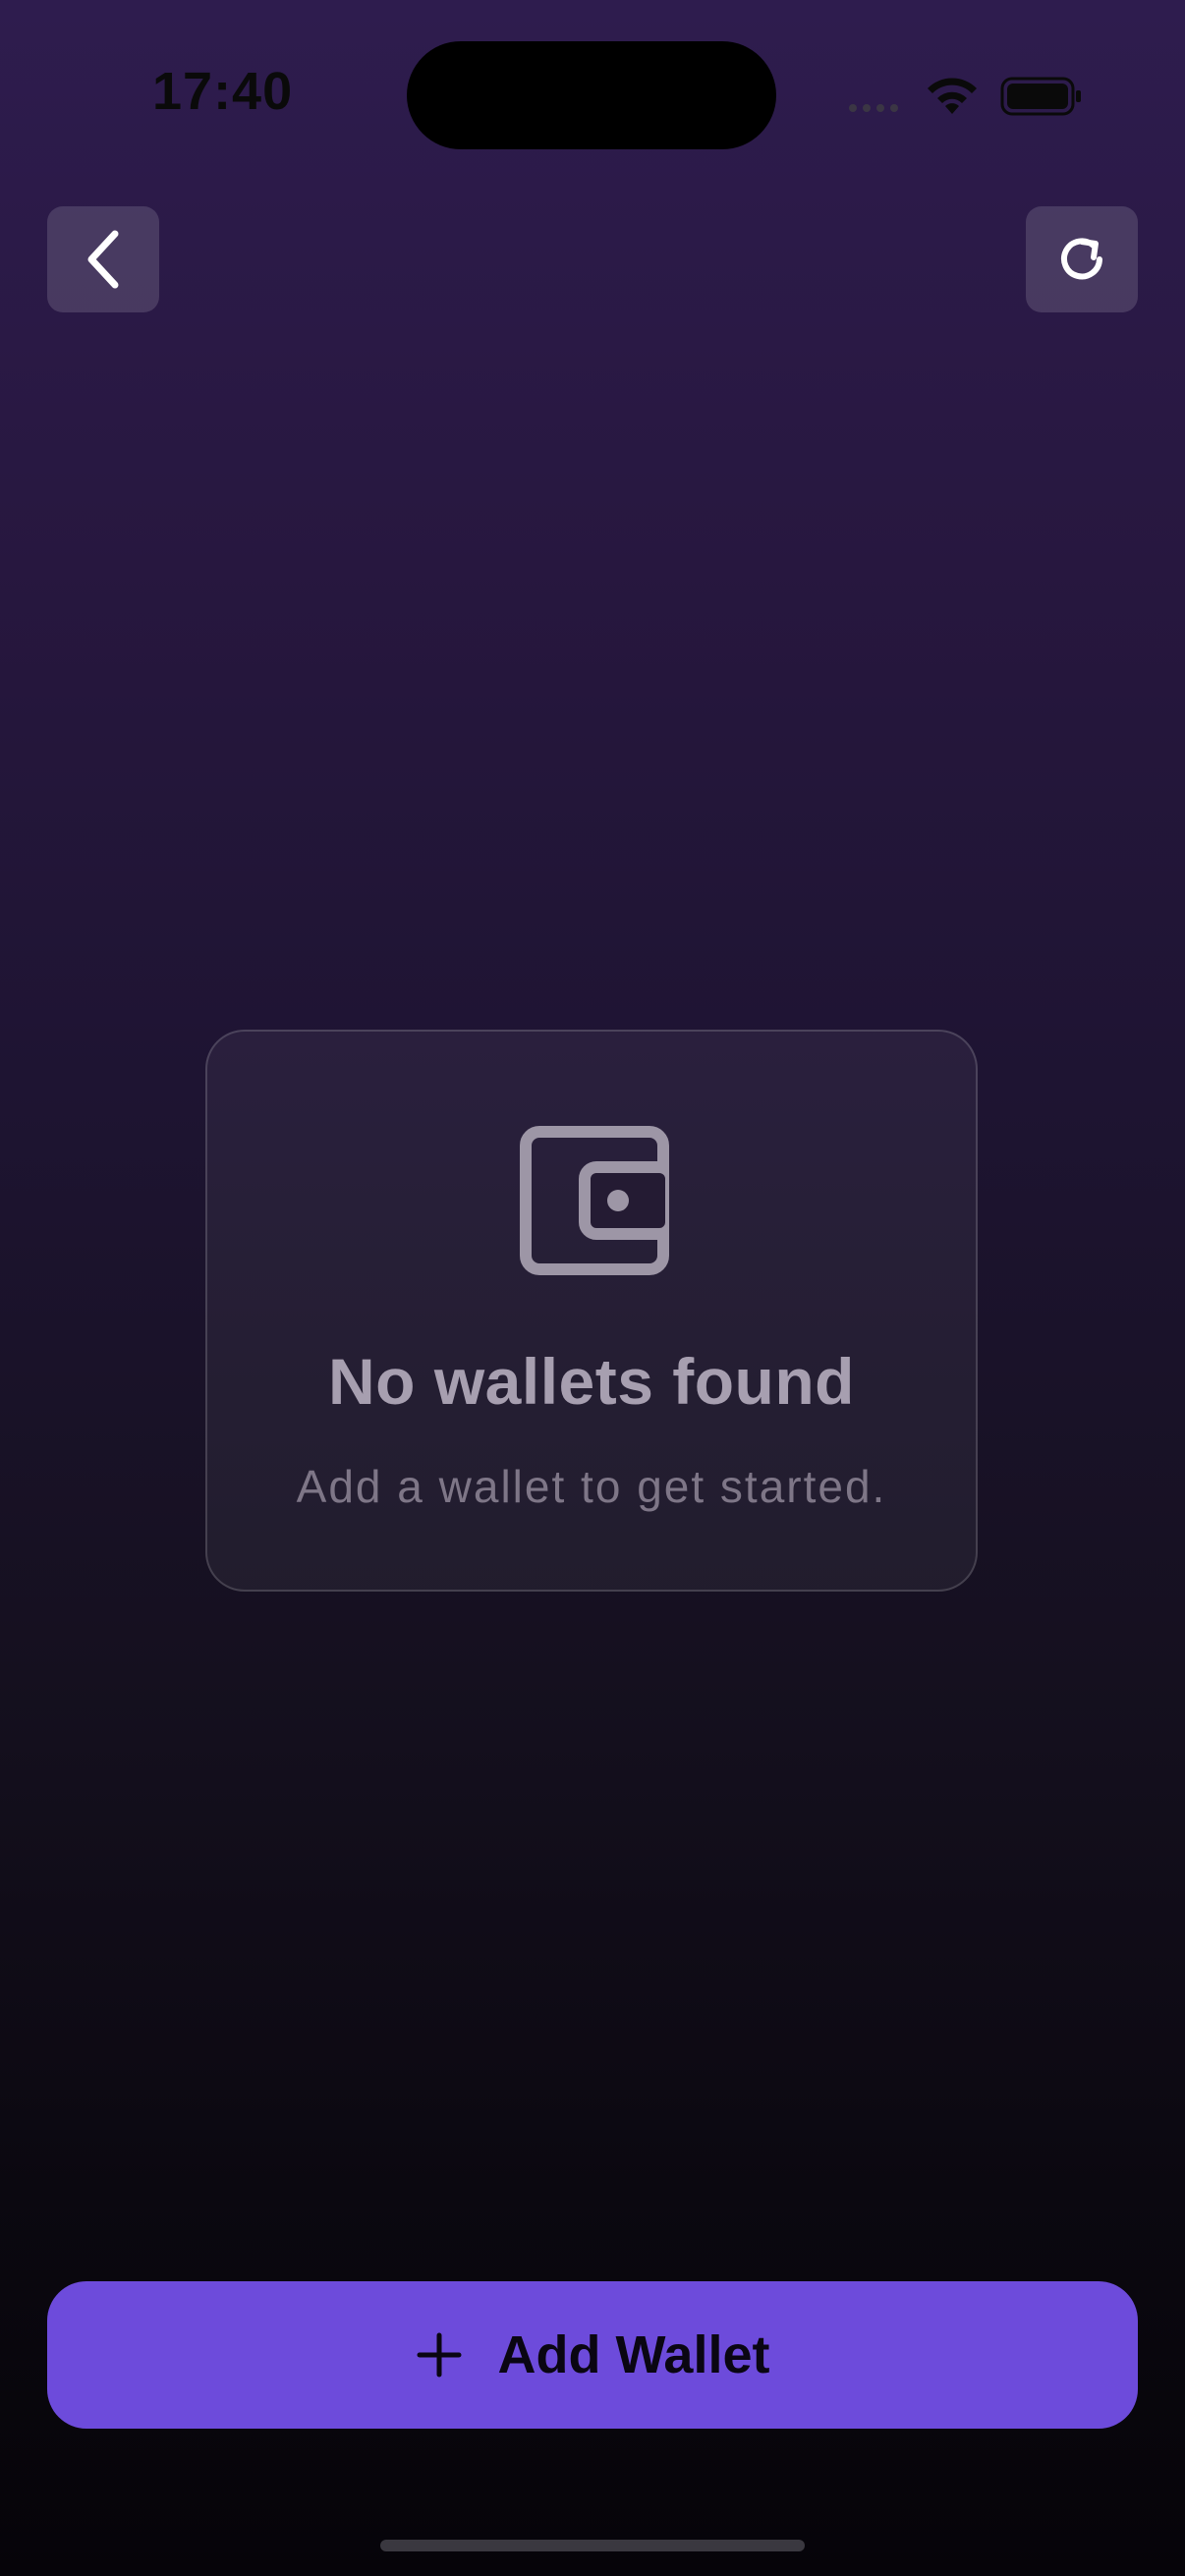 The image size is (1185, 2576). I want to click on battery-icon, so click(1041, 96).